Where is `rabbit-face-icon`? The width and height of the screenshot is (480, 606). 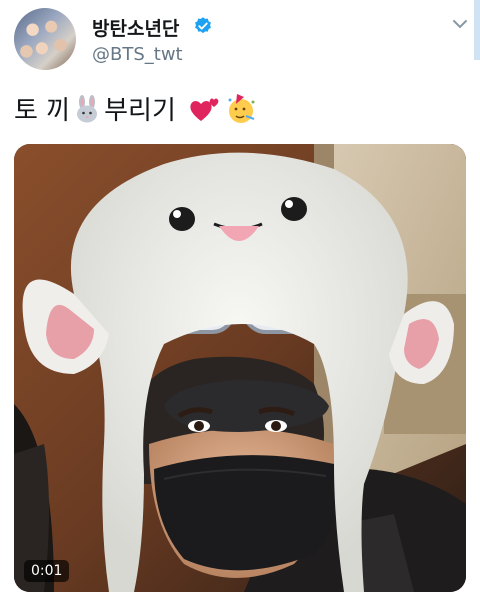 rabbit-face-icon is located at coordinates (87, 109).